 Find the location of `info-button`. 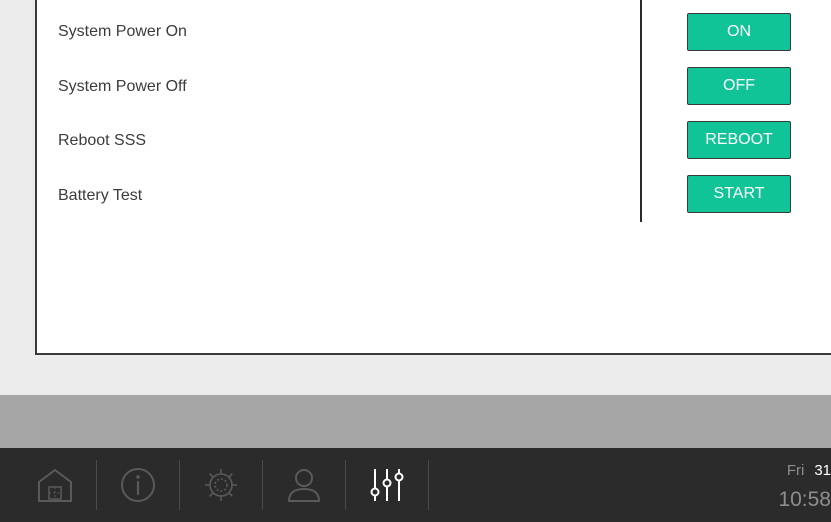

info-button is located at coordinates (138, 485).